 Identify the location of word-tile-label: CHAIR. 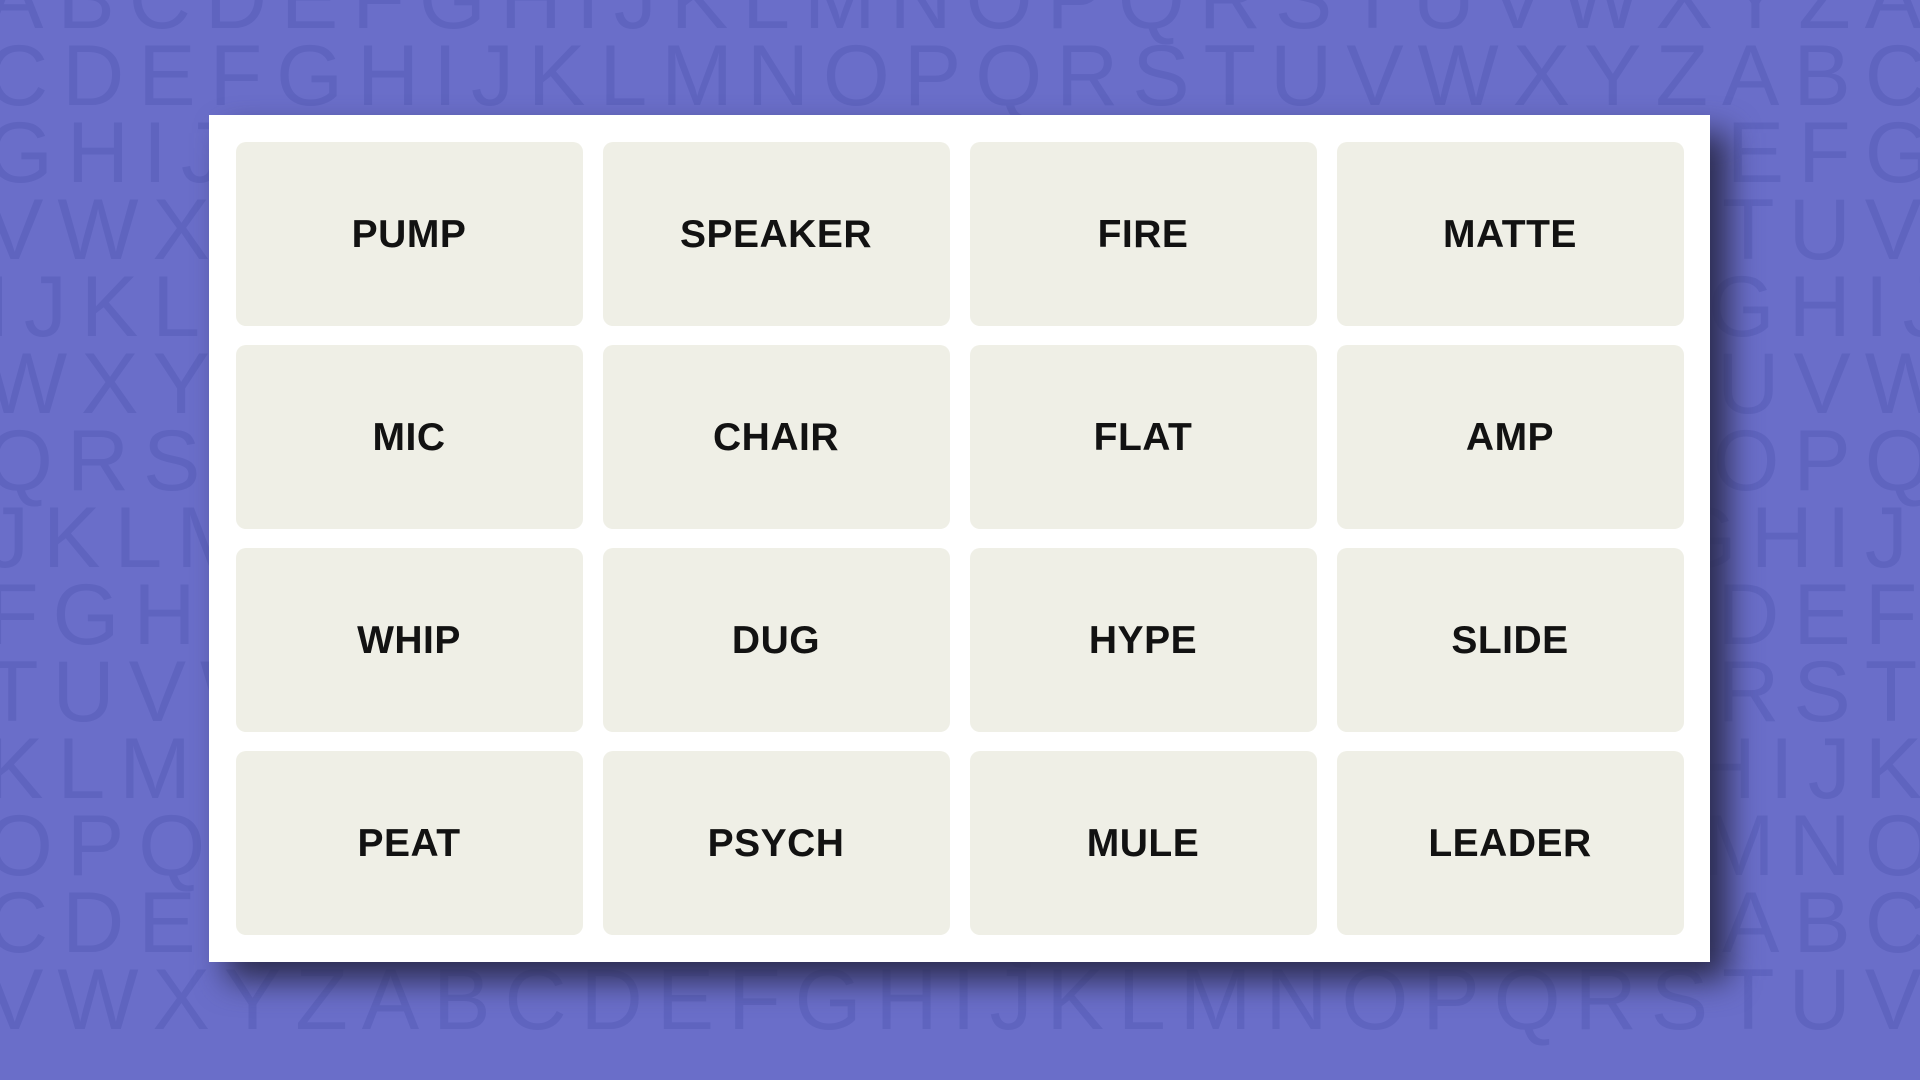
(776, 437).